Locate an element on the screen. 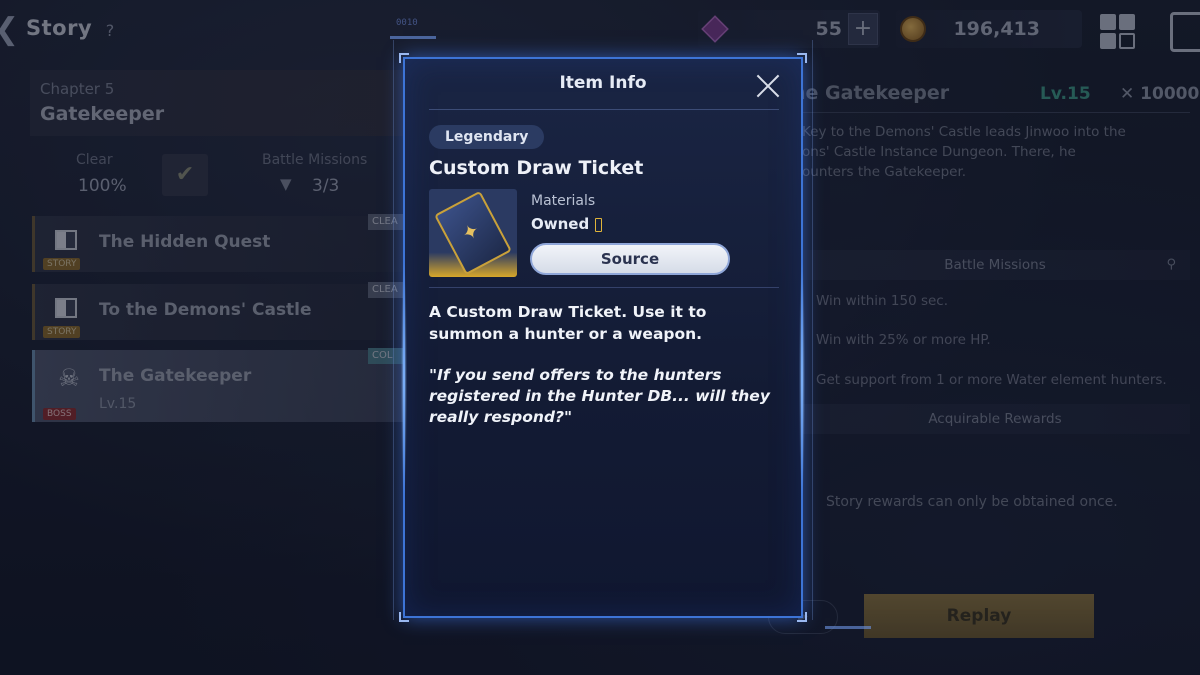  item-category: Materials is located at coordinates (563, 201).